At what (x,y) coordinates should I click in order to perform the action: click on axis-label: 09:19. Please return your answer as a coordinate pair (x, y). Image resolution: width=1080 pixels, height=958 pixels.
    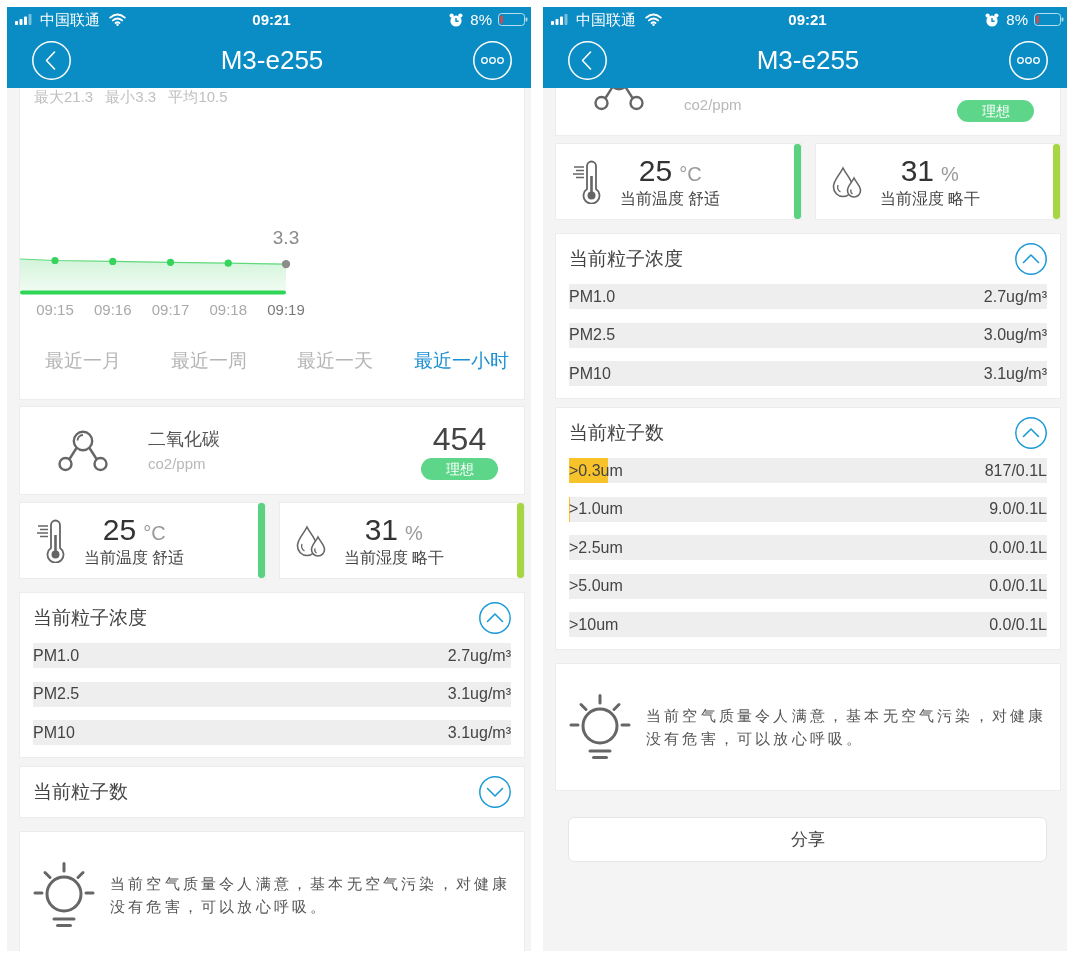
    Looking at the image, I should click on (286, 310).